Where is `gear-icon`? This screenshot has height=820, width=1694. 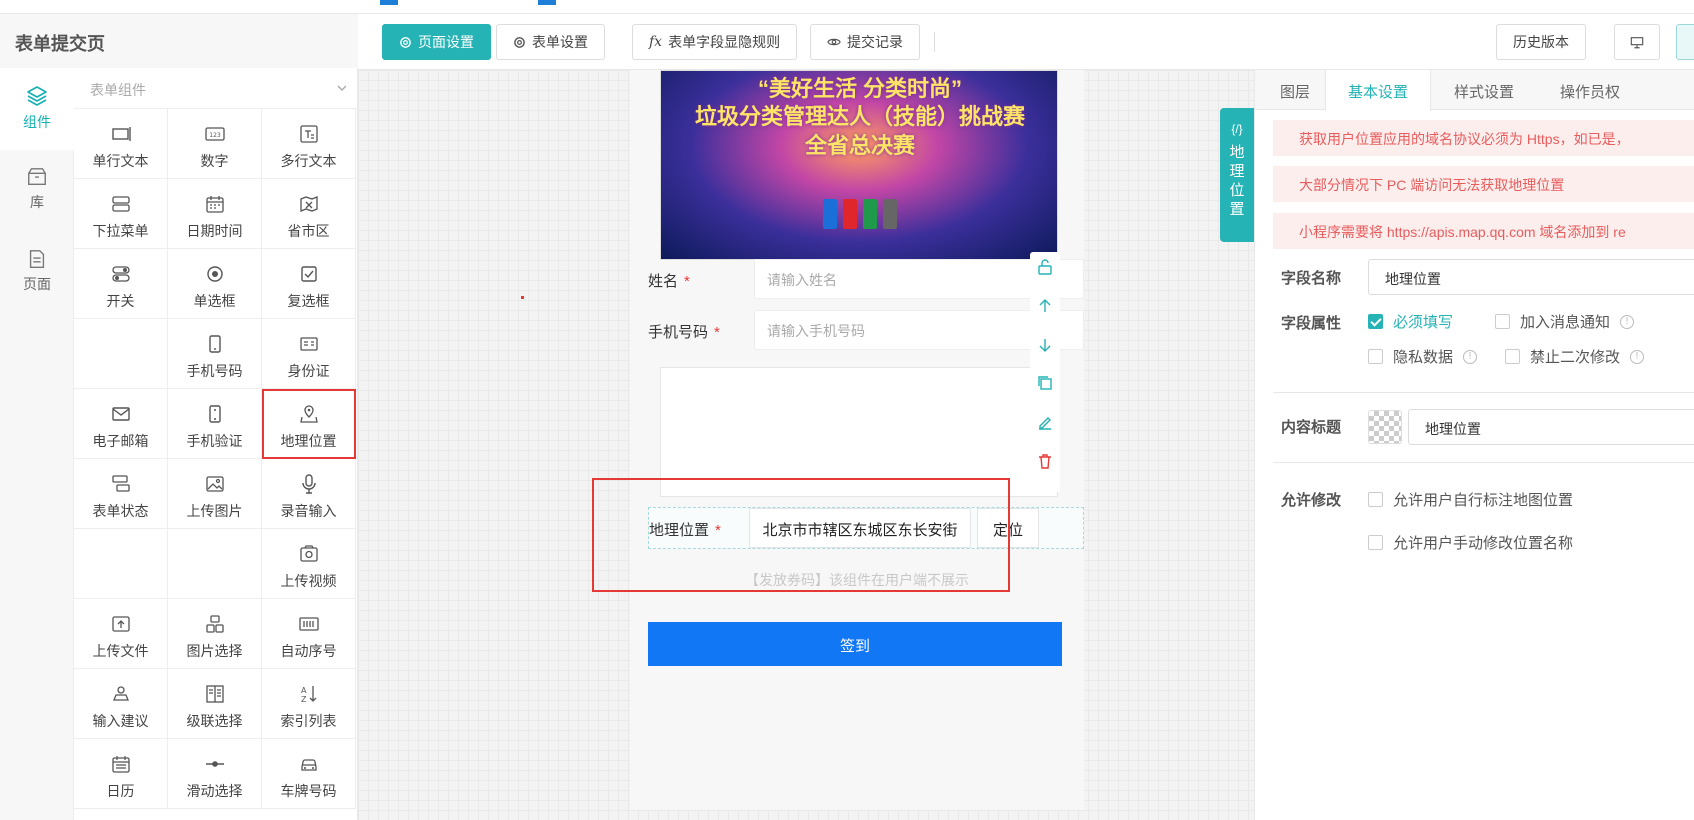 gear-icon is located at coordinates (405, 42).